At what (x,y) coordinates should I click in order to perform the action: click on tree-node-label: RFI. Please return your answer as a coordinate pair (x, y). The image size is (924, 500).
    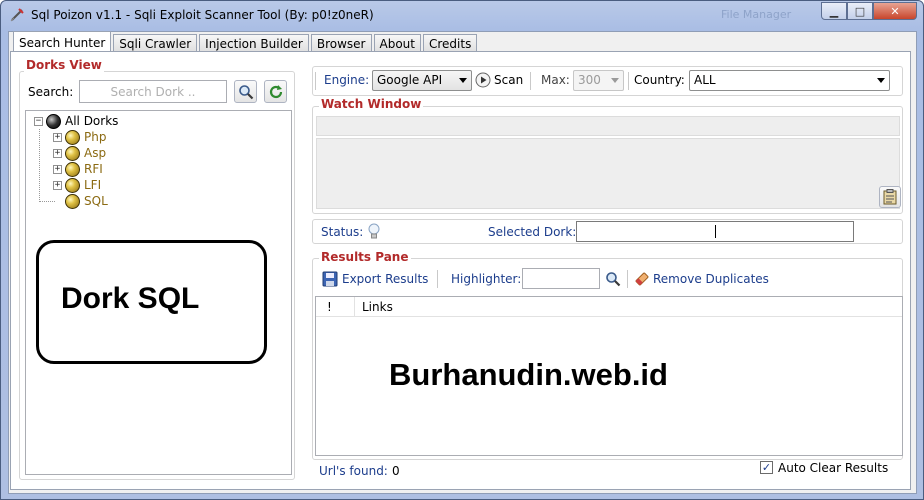
    Looking at the image, I should click on (93, 169).